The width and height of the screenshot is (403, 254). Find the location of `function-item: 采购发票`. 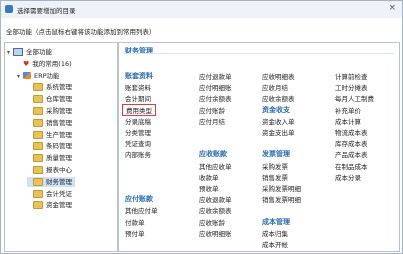

function-item: 采购发票 is located at coordinates (275, 166).